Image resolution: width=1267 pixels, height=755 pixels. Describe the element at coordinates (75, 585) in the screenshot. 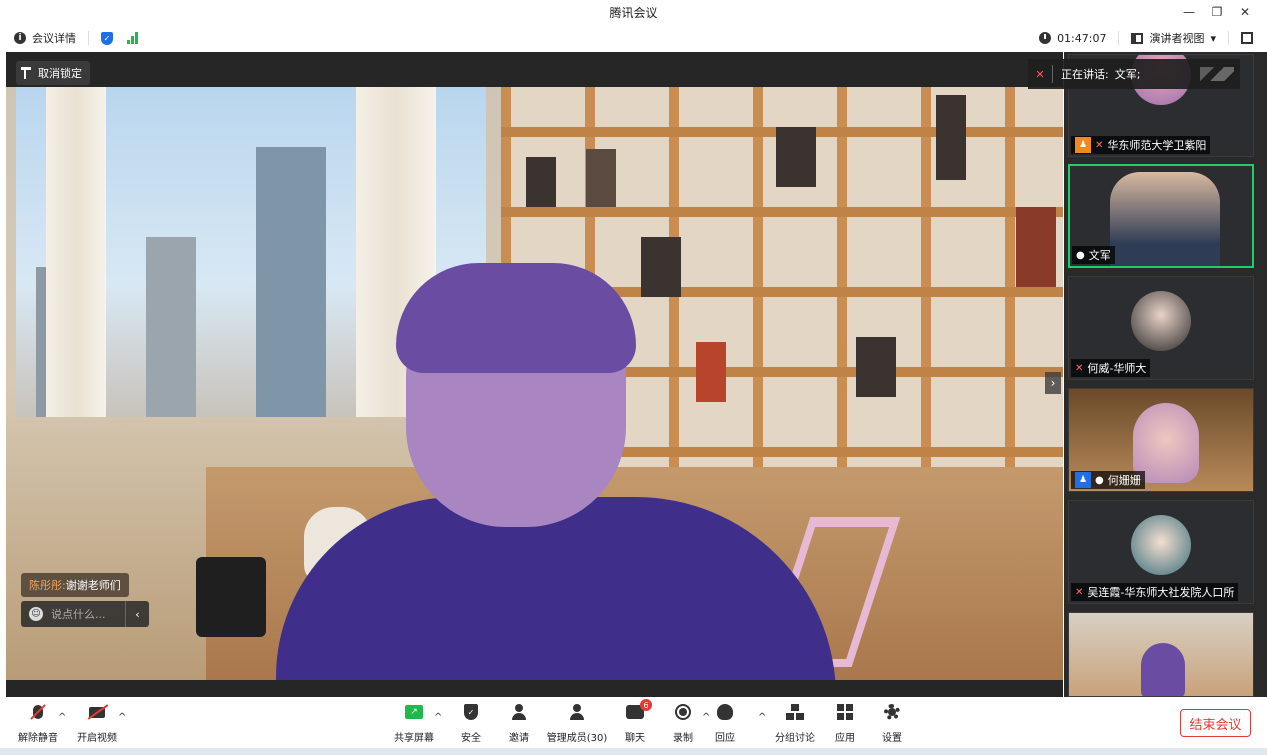

I see `chat-bubble: 陈彤彤: 谢谢老师们` at that location.